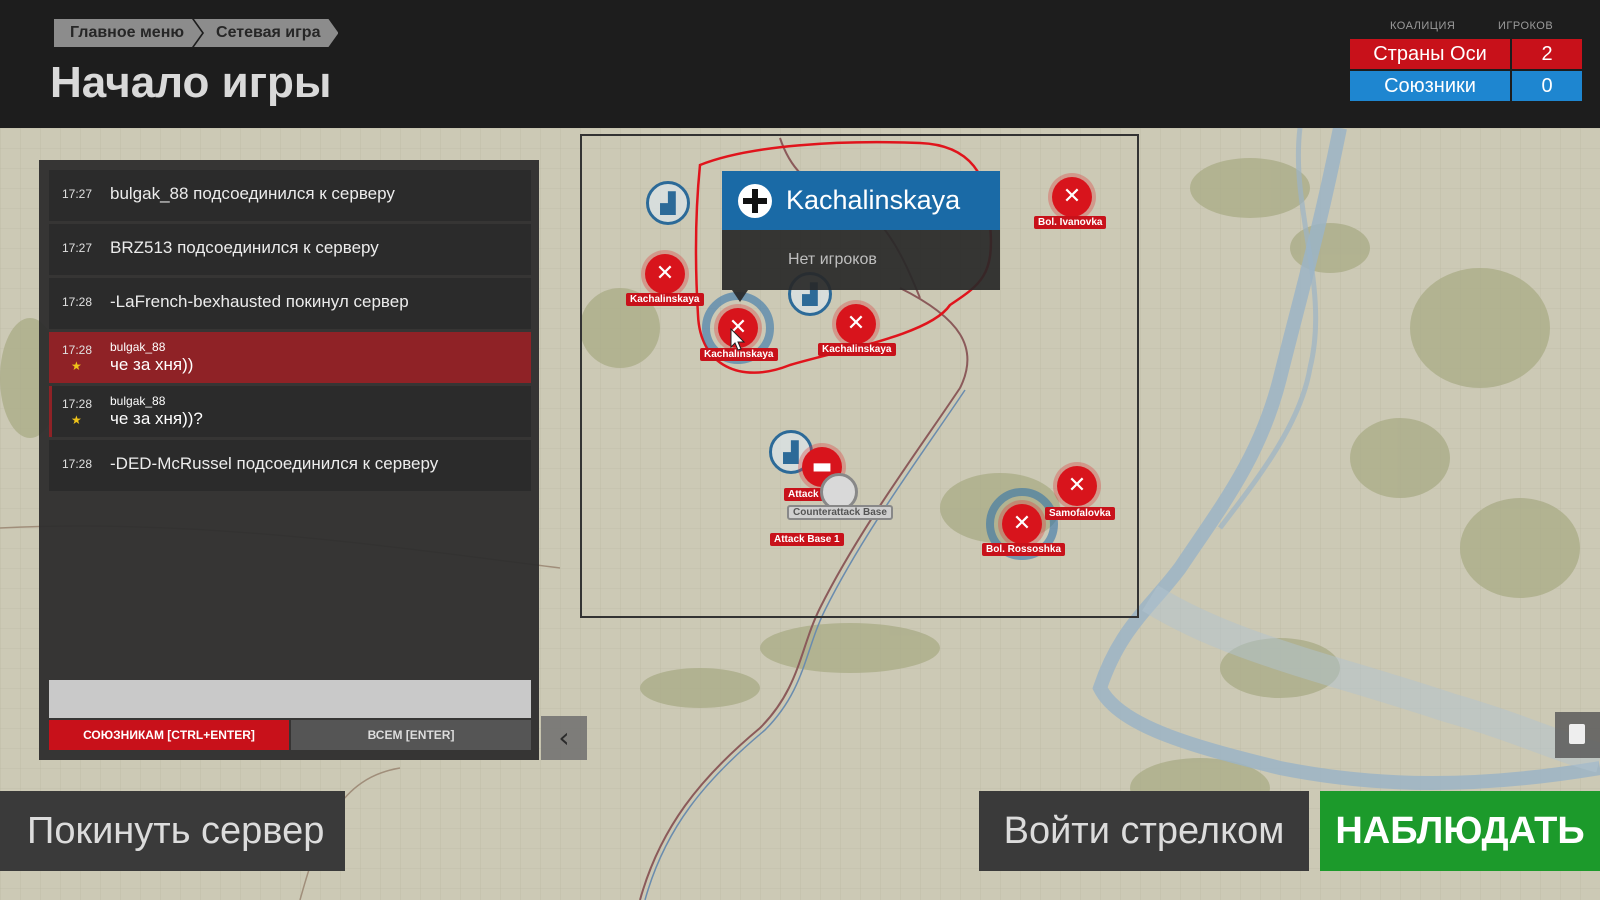 This screenshot has height=900, width=1600. Describe the element at coordinates (152, 364) in the screenshot. I see `chat-message-text: че за хня))` at that location.